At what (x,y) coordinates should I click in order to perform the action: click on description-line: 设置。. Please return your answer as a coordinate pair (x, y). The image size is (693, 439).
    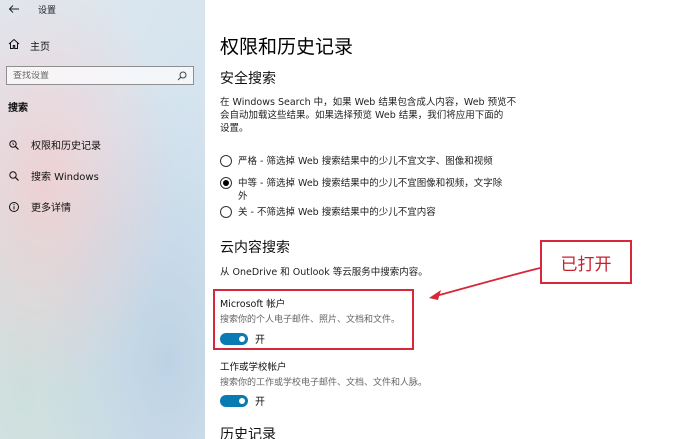
    Looking at the image, I should click on (234, 128).